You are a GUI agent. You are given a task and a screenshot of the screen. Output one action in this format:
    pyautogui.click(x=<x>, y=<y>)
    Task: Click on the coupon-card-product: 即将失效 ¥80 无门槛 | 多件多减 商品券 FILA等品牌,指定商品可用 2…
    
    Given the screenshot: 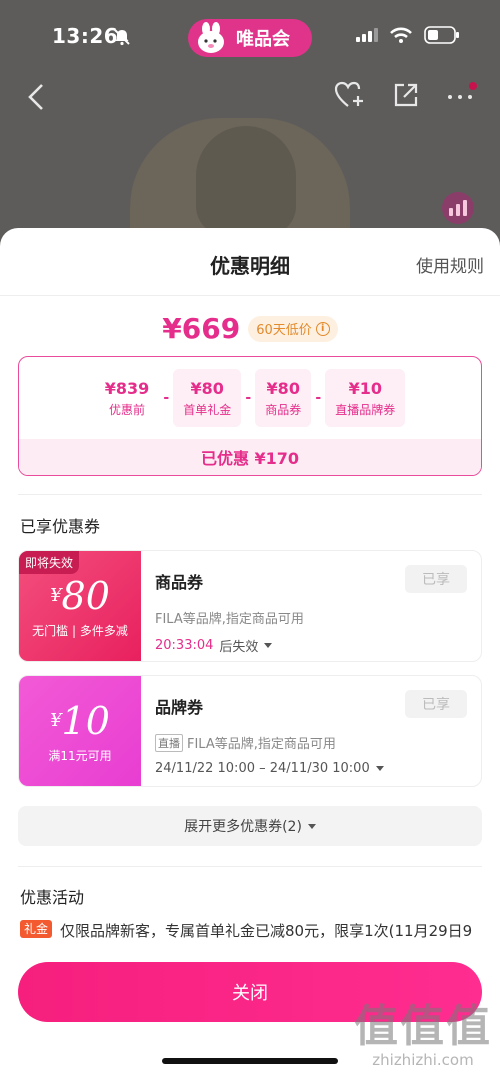 What is the action you would take?
    pyautogui.click(x=250, y=606)
    